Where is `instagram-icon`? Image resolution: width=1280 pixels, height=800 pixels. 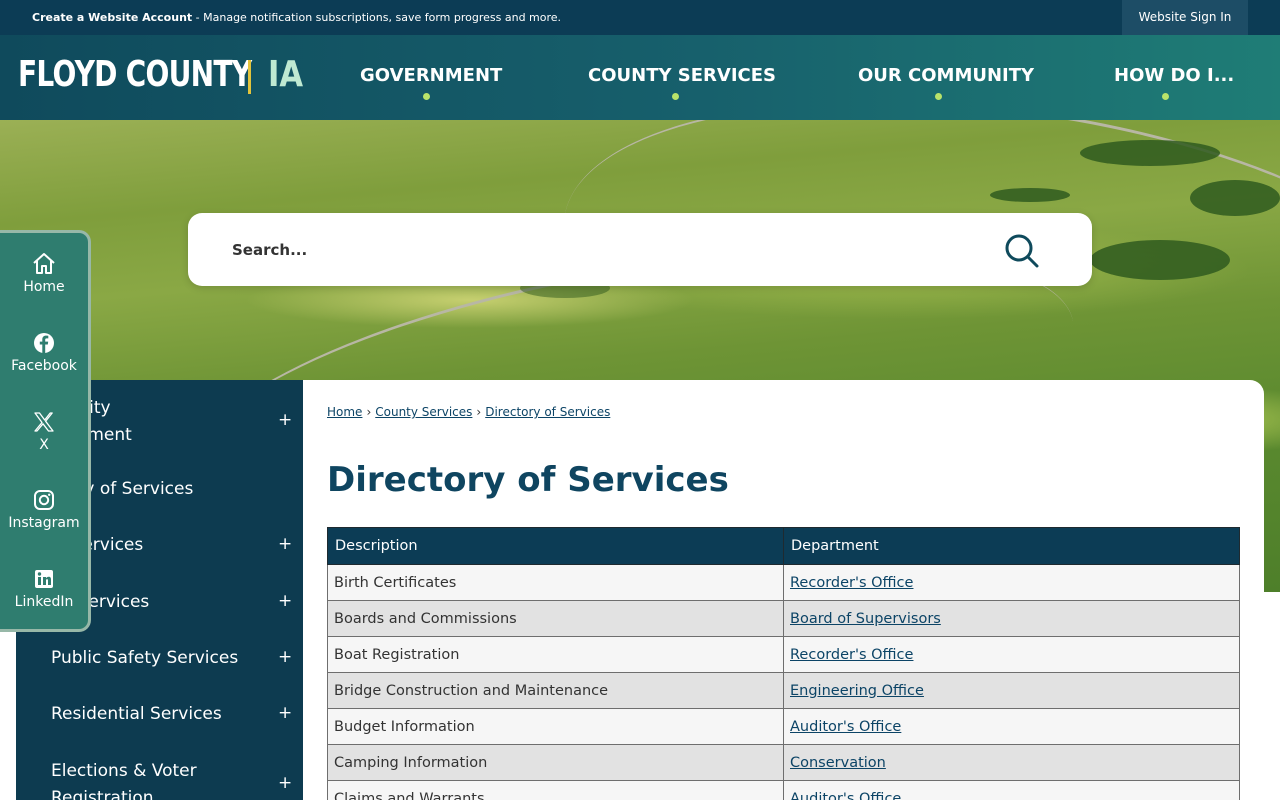 instagram-icon is located at coordinates (44, 500).